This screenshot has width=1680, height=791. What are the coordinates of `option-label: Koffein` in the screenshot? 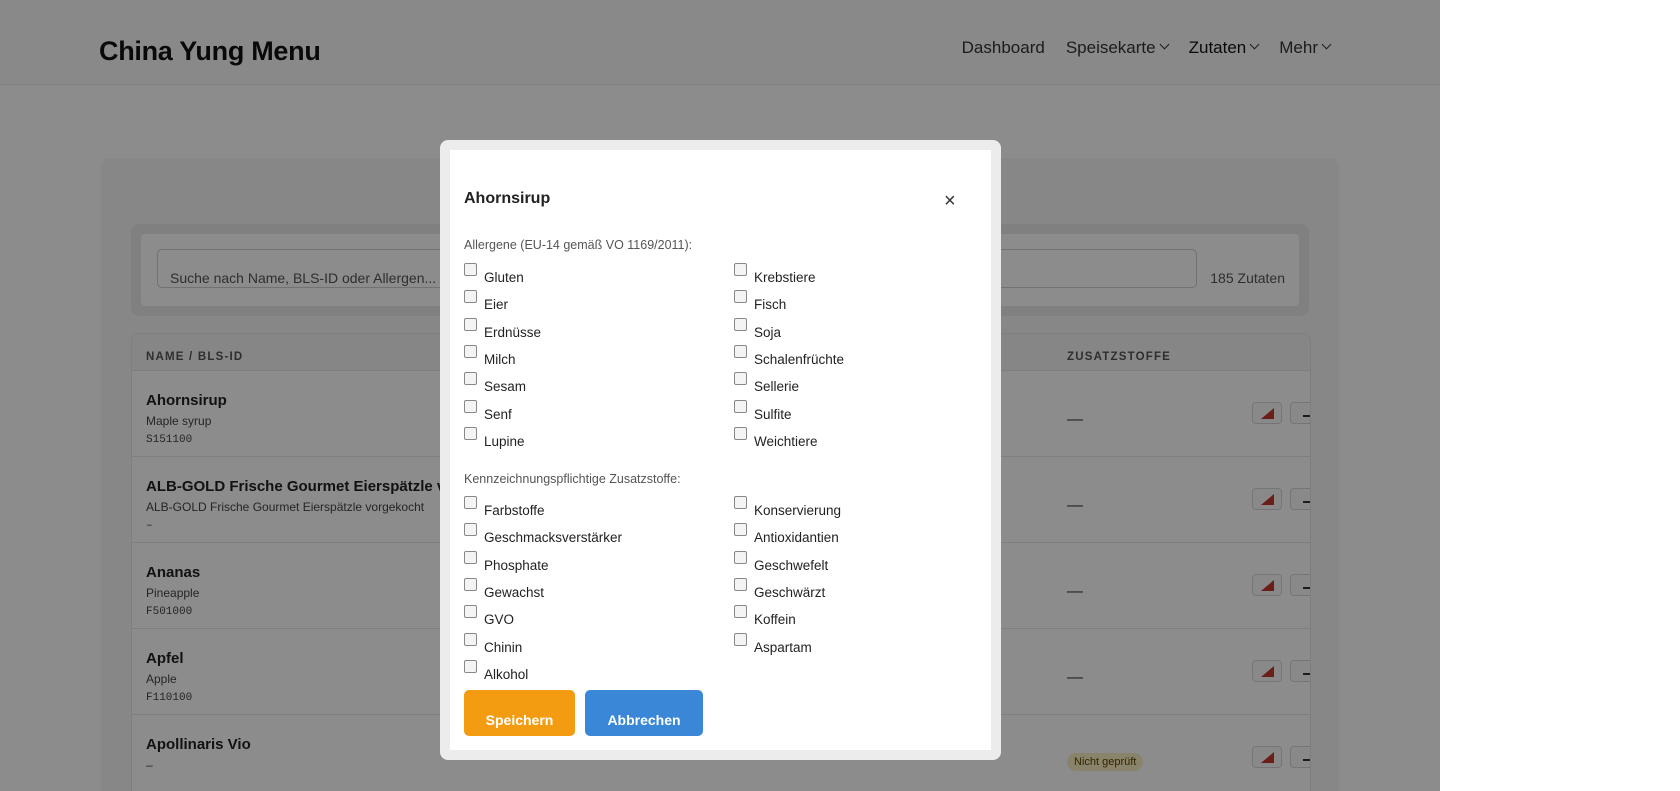 It's located at (775, 620).